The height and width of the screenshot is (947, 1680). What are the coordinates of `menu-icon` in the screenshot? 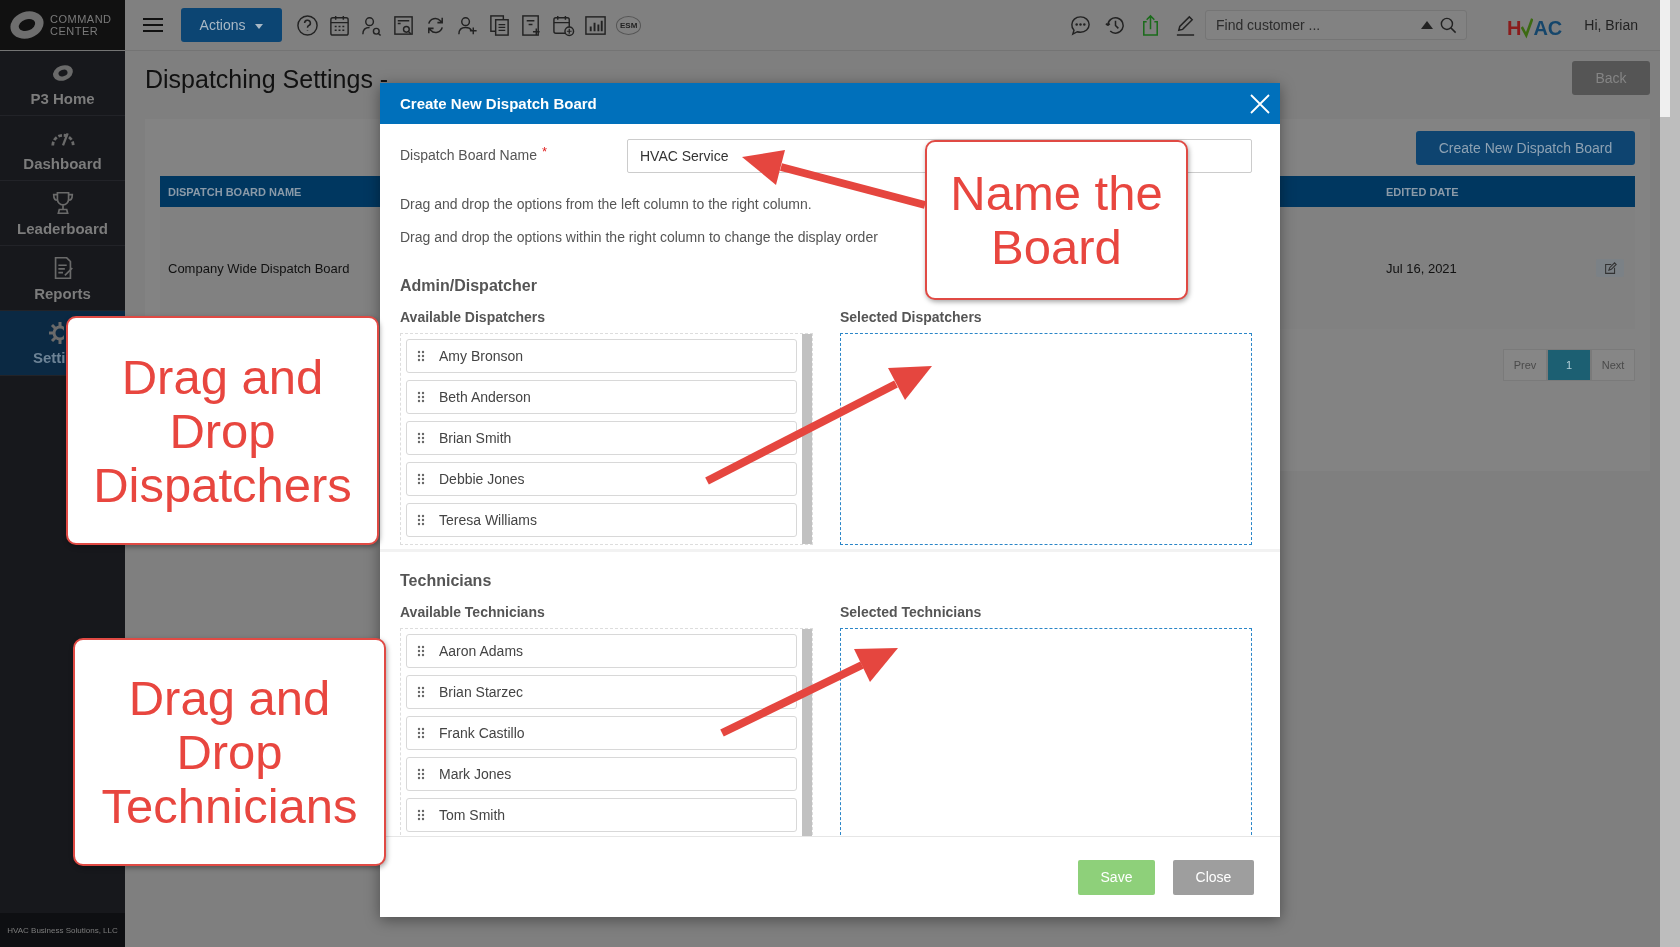 It's located at (153, 25).